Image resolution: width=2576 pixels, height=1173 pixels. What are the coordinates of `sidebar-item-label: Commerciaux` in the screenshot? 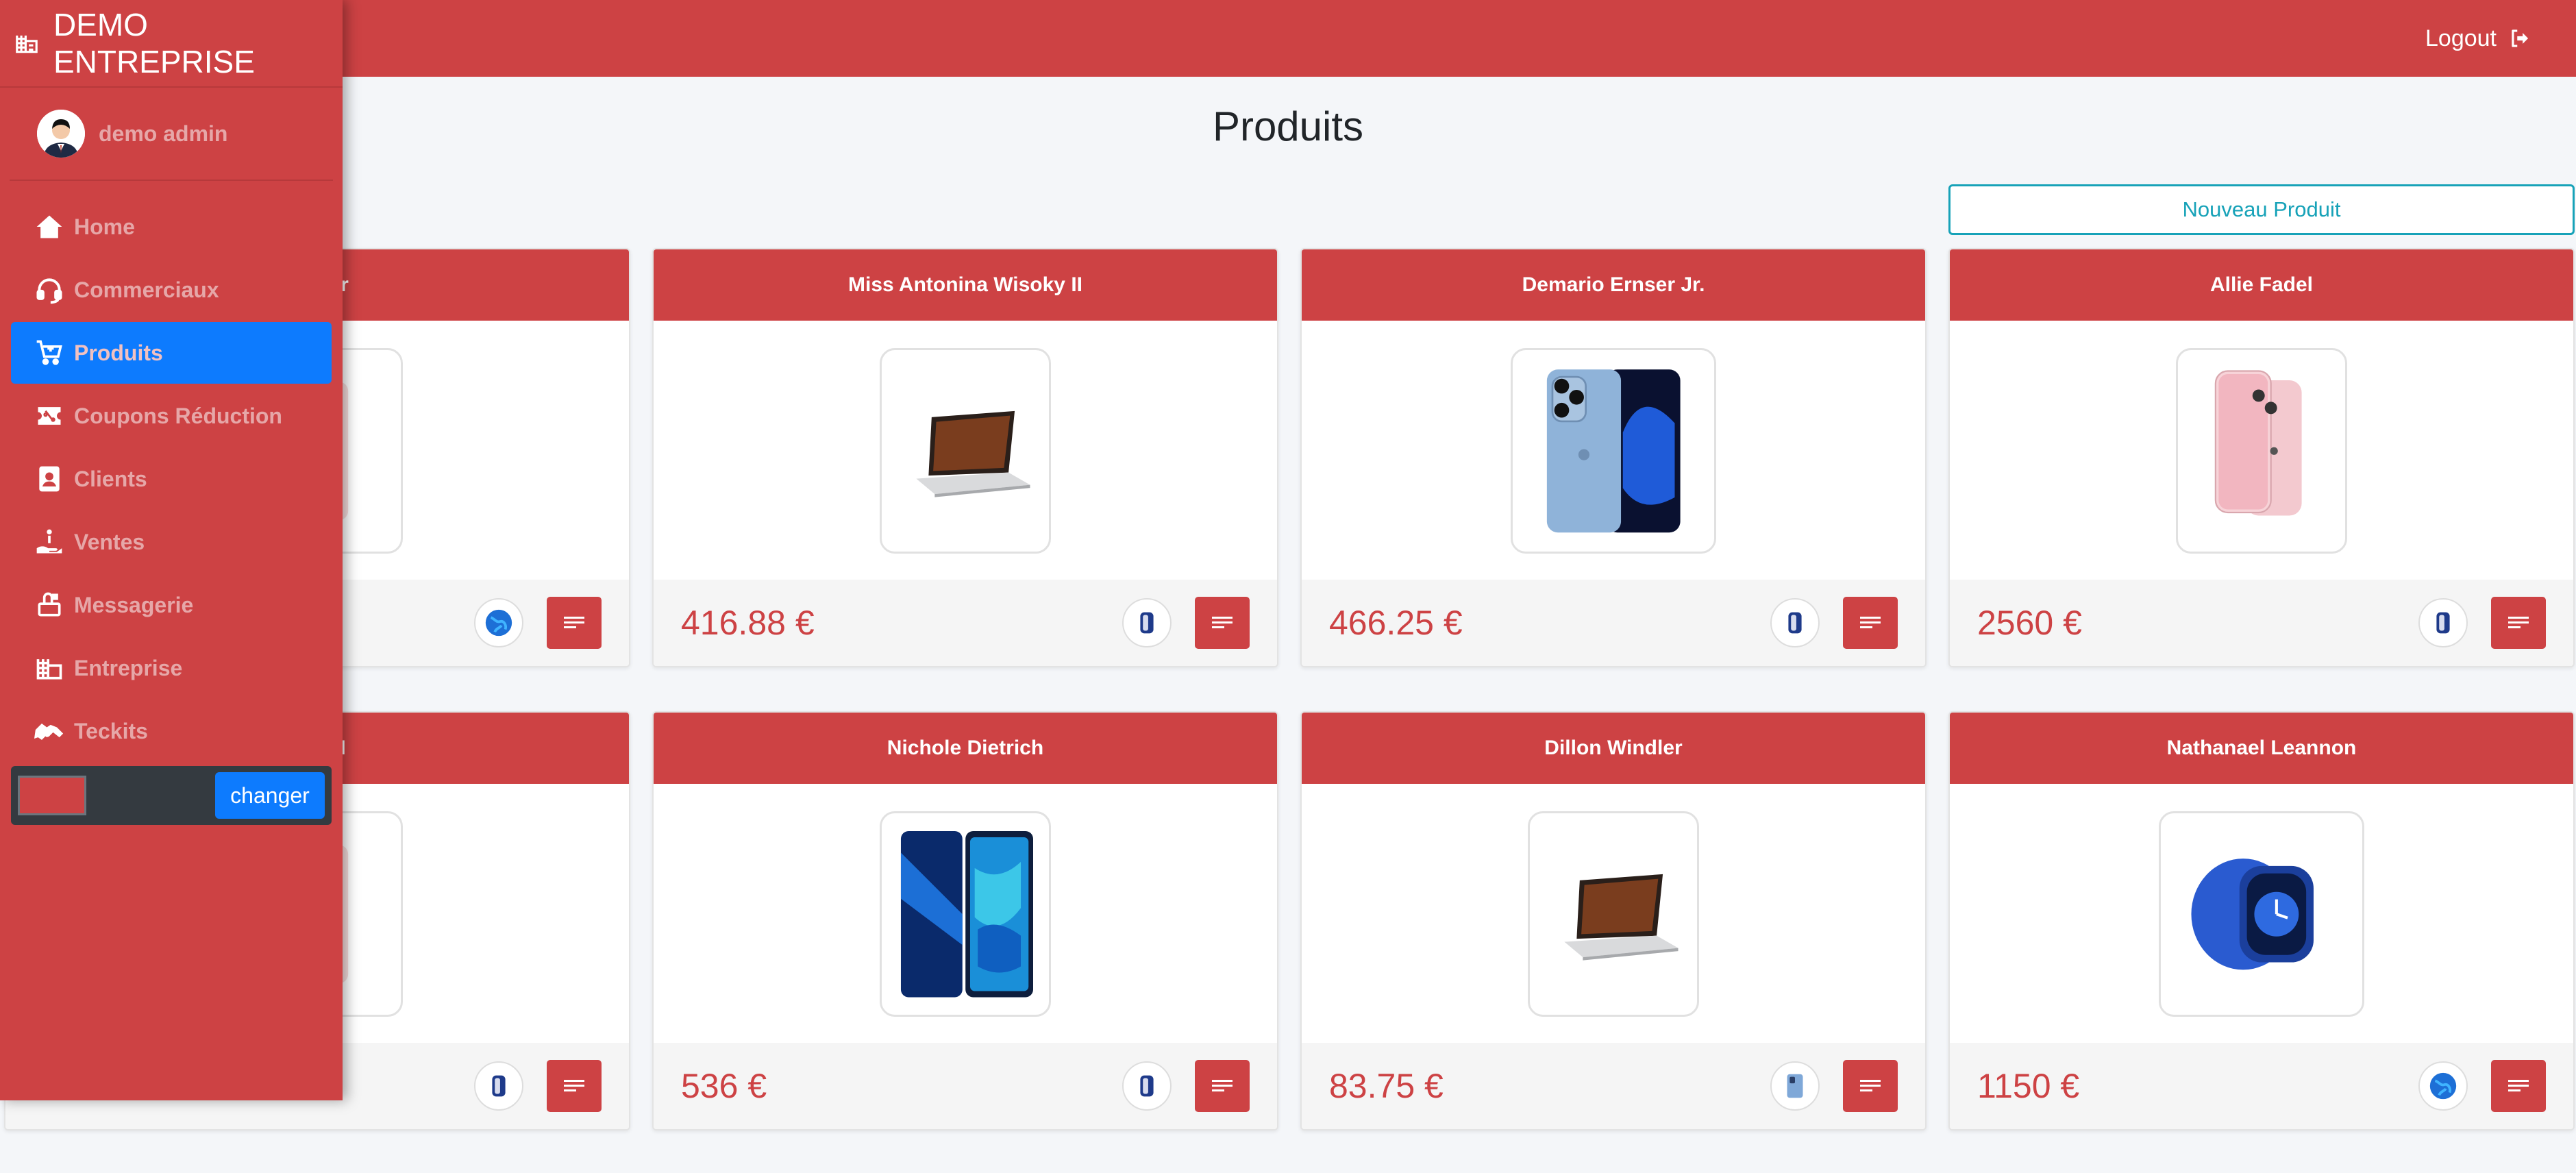 It's located at (146, 289).